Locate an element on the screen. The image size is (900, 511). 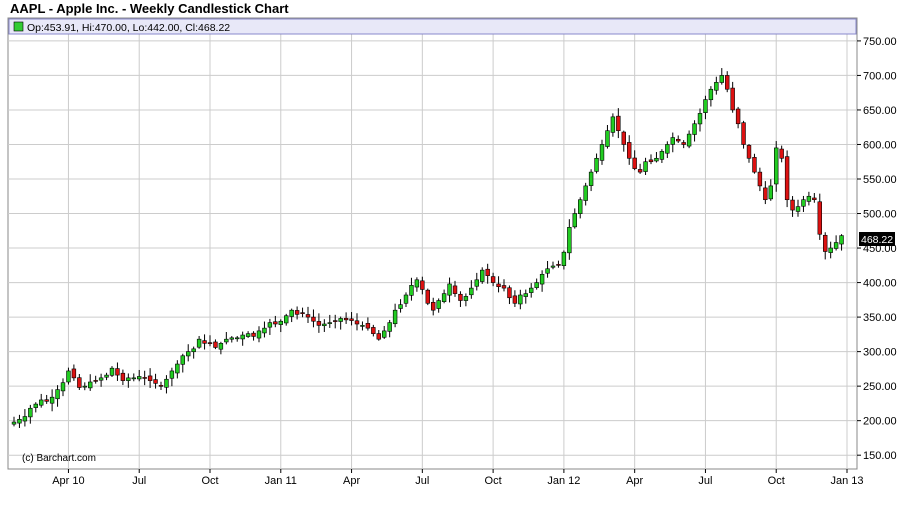
y-tick-label: 300.00 is located at coordinates (880, 353).